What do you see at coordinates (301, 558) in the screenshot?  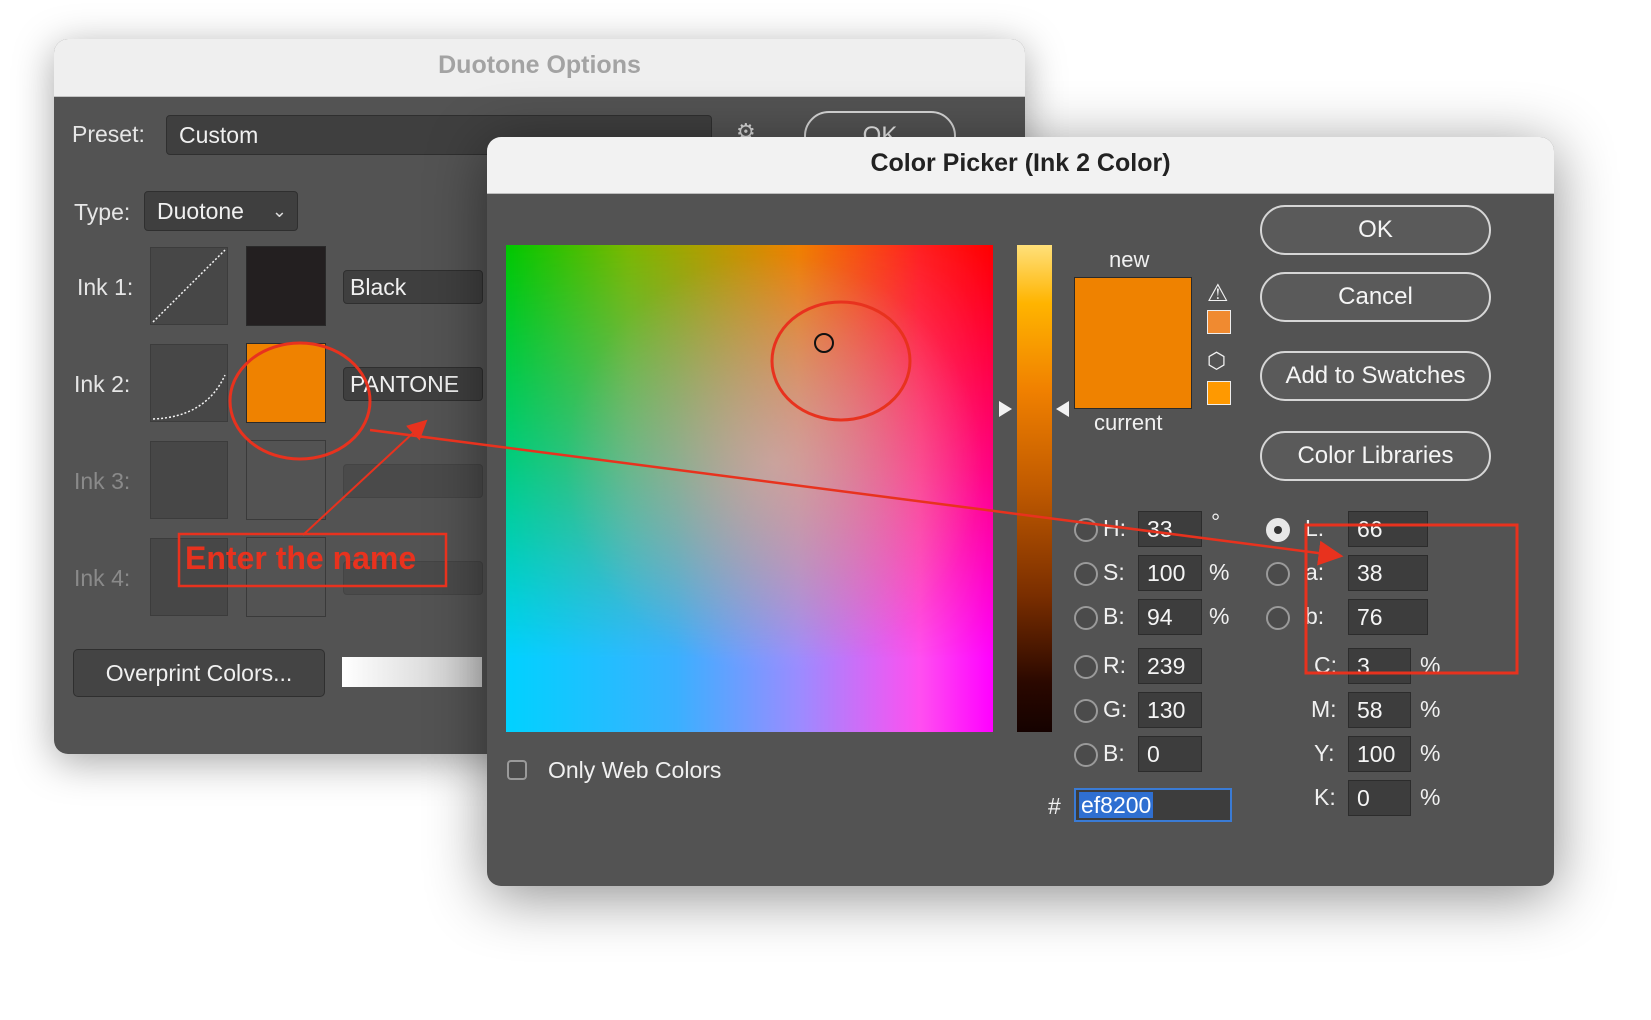 I see `enter-name-annotation: Enter the name` at bounding box center [301, 558].